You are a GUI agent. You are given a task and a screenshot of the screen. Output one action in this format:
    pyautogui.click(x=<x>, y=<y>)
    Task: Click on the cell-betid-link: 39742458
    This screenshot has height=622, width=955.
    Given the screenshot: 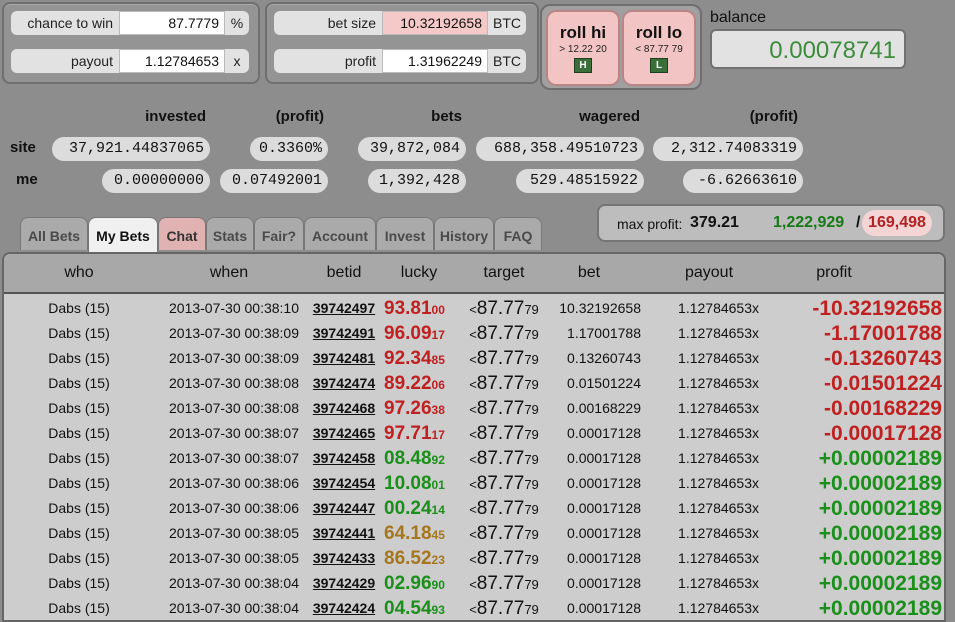 What is the action you would take?
    pyautogui.click(x=344, y=458)
    